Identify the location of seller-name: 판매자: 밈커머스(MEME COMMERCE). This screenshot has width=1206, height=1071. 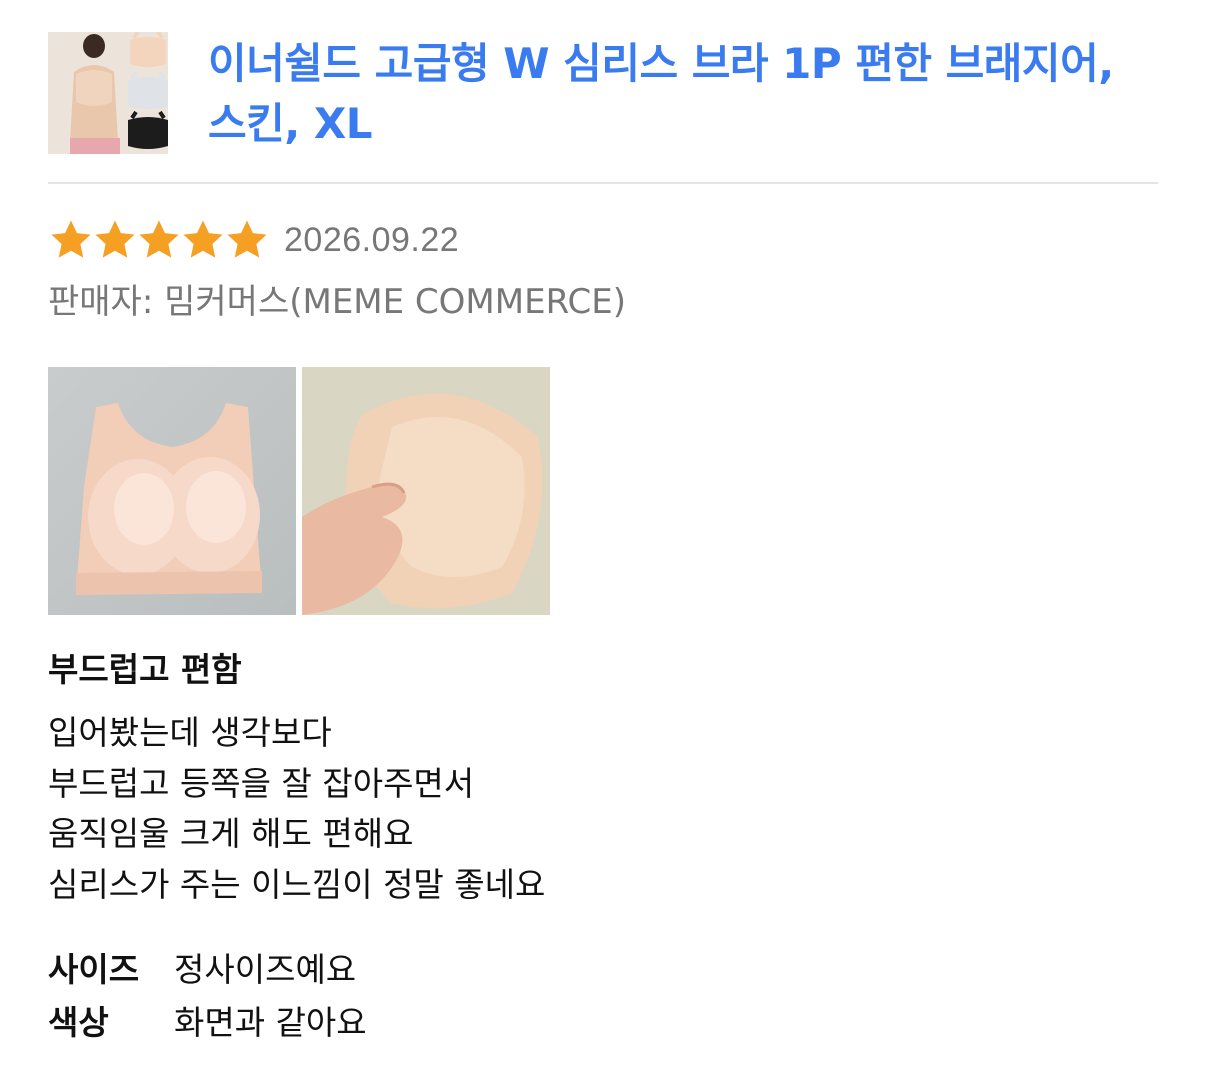
(337, 302).